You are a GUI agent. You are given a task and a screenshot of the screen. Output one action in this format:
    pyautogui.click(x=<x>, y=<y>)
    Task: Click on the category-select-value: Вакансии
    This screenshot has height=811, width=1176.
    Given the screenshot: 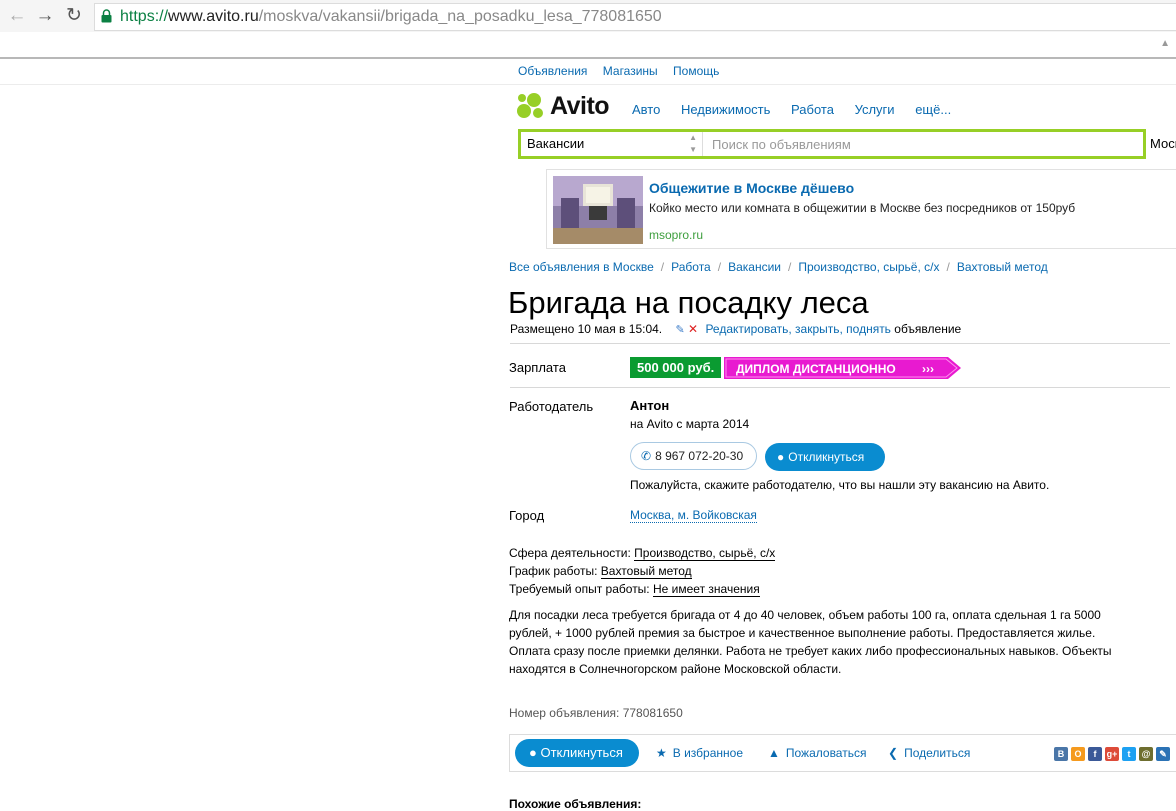 What is the action you would take?
    pyautogui.click(x=556, y=143)
    